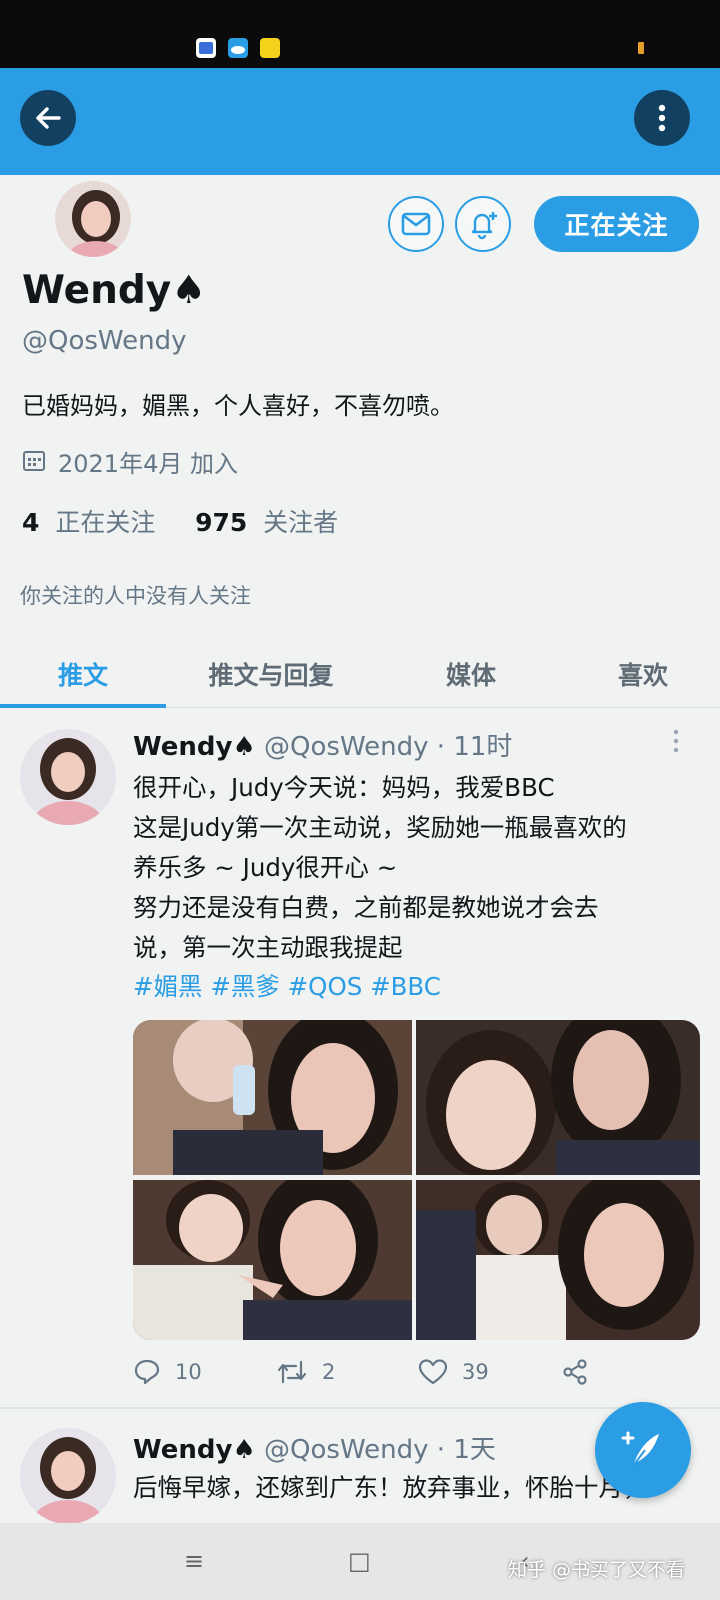  Describe the element at coordinates (301, 522) in the screenshot. I see `followers-label: 关注者` at that location.